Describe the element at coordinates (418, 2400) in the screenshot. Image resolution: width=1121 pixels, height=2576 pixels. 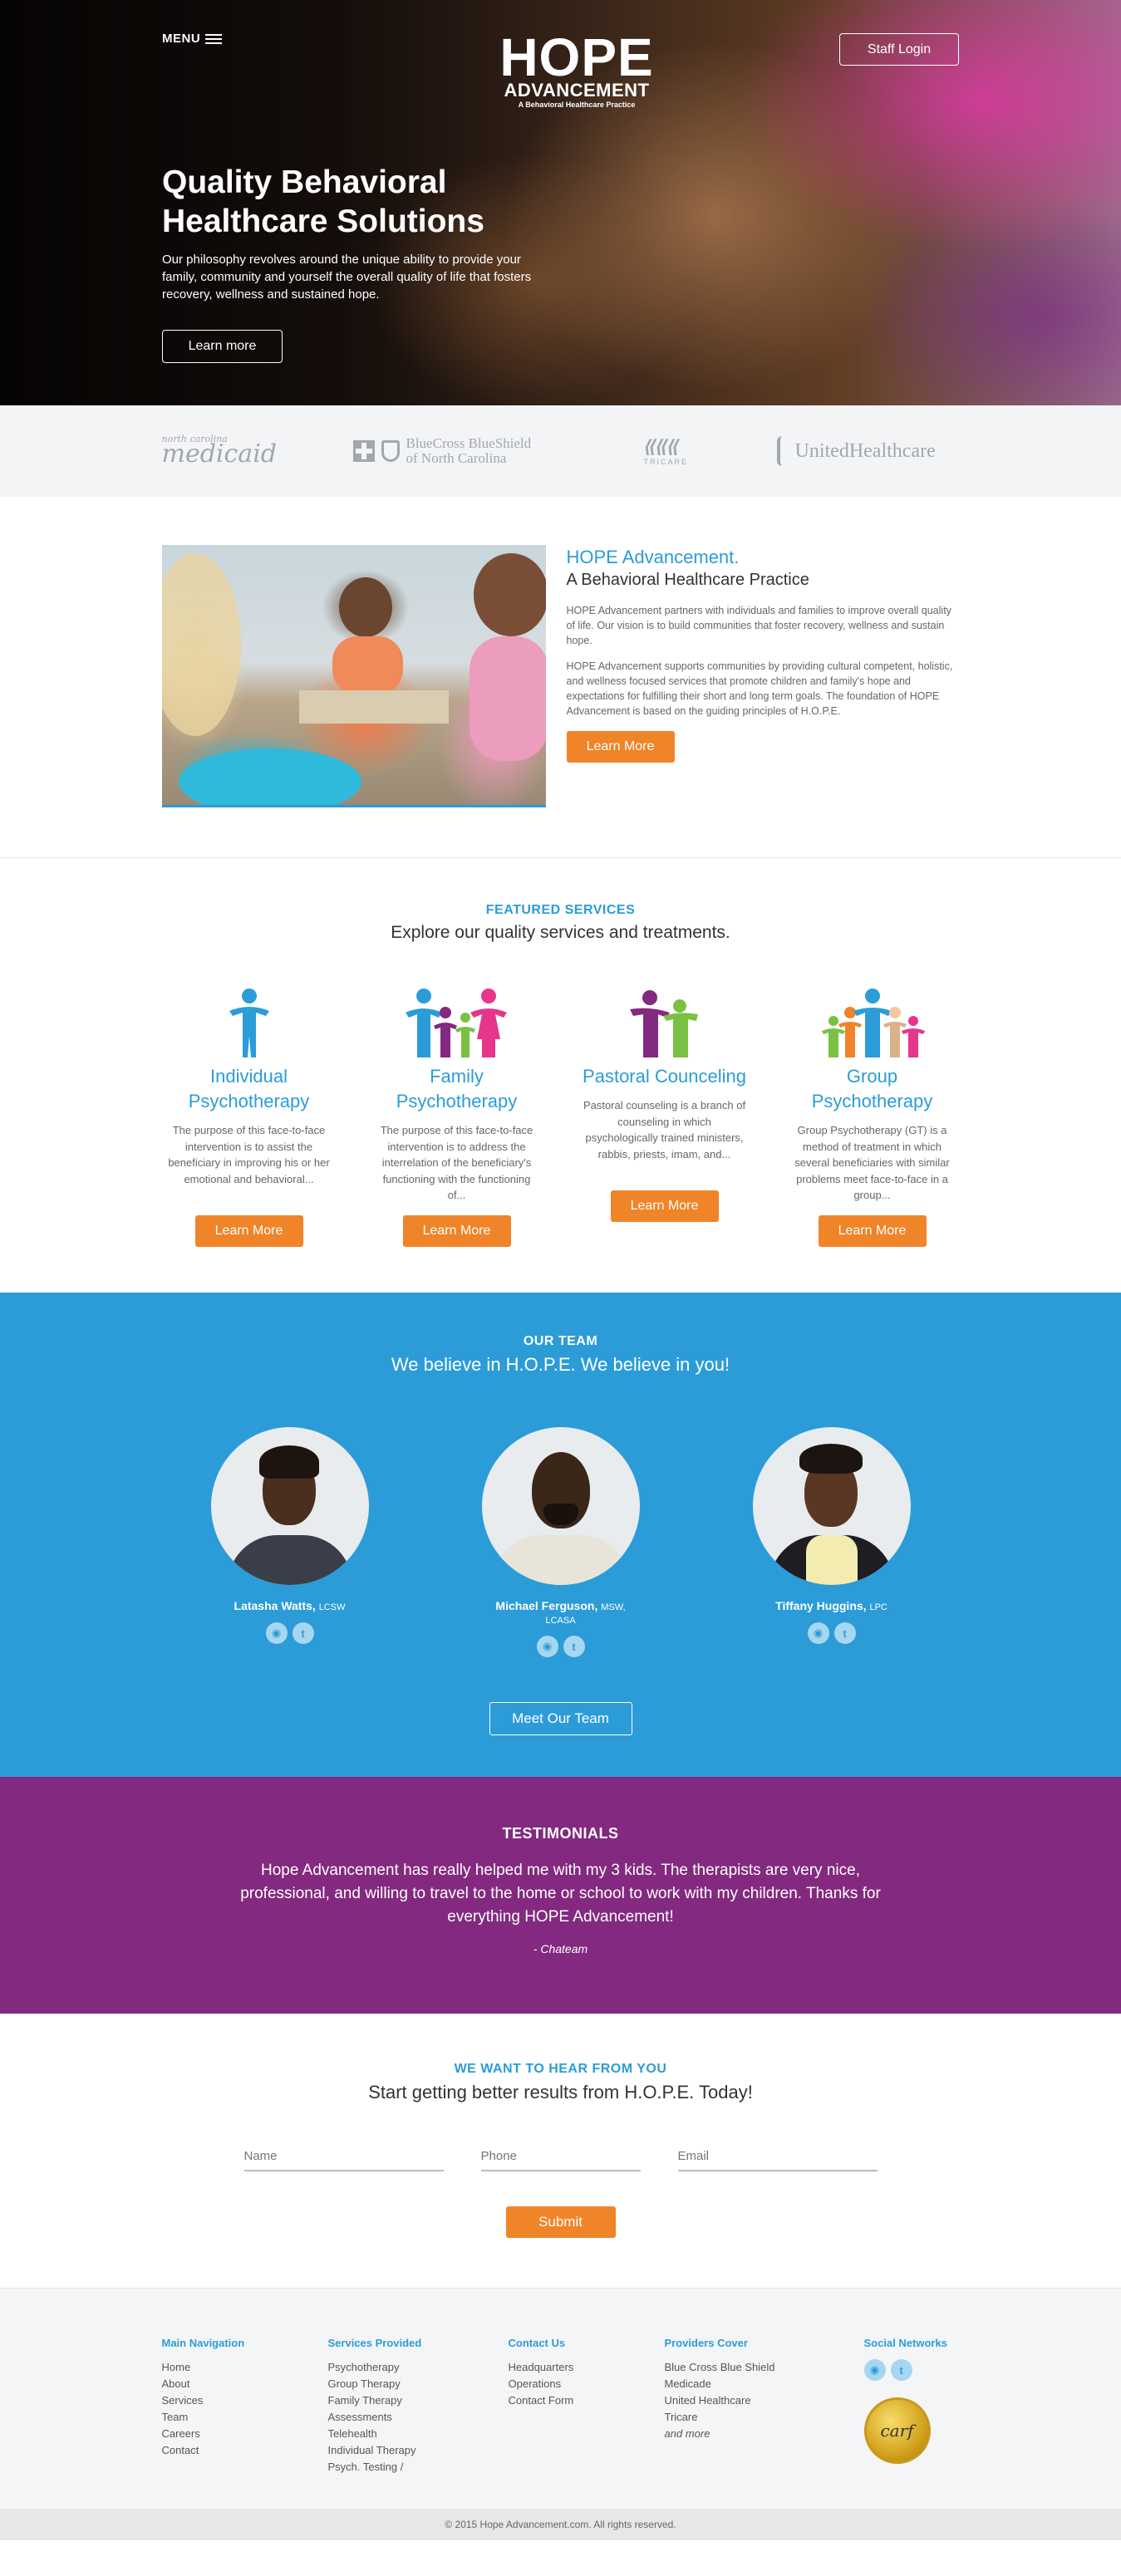
I see `footer-link-family-therapy: Family Therapy` at that location.